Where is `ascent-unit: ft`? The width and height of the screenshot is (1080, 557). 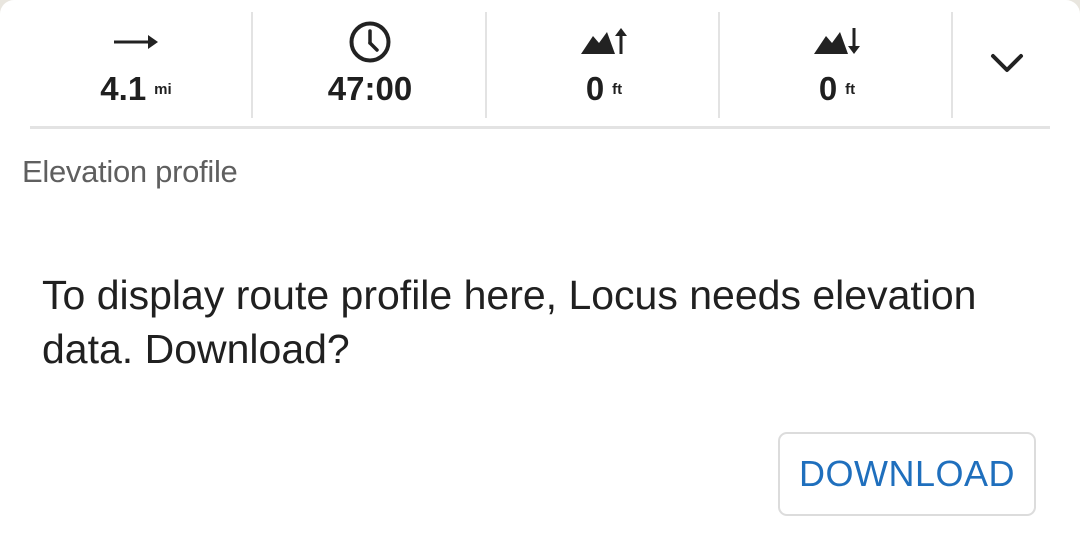 ascent-unit: ft is located at coordinates (617, 89).